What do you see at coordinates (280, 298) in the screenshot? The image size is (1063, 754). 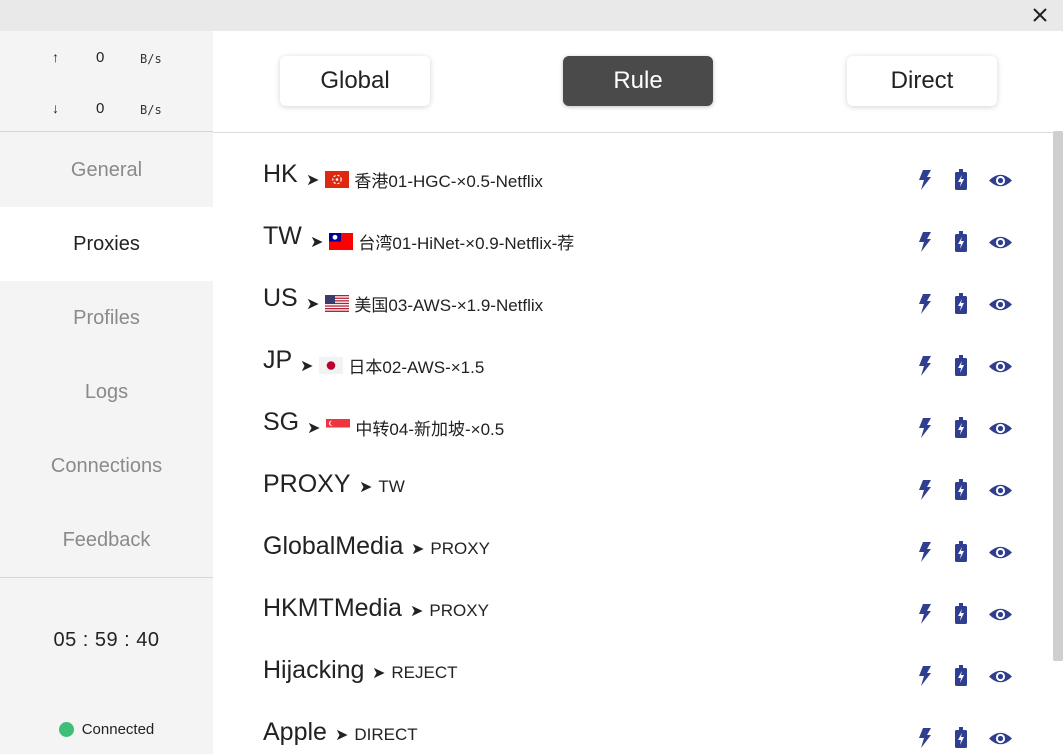 I see `proxy-group-name: US` at bounding box center [280, 298].